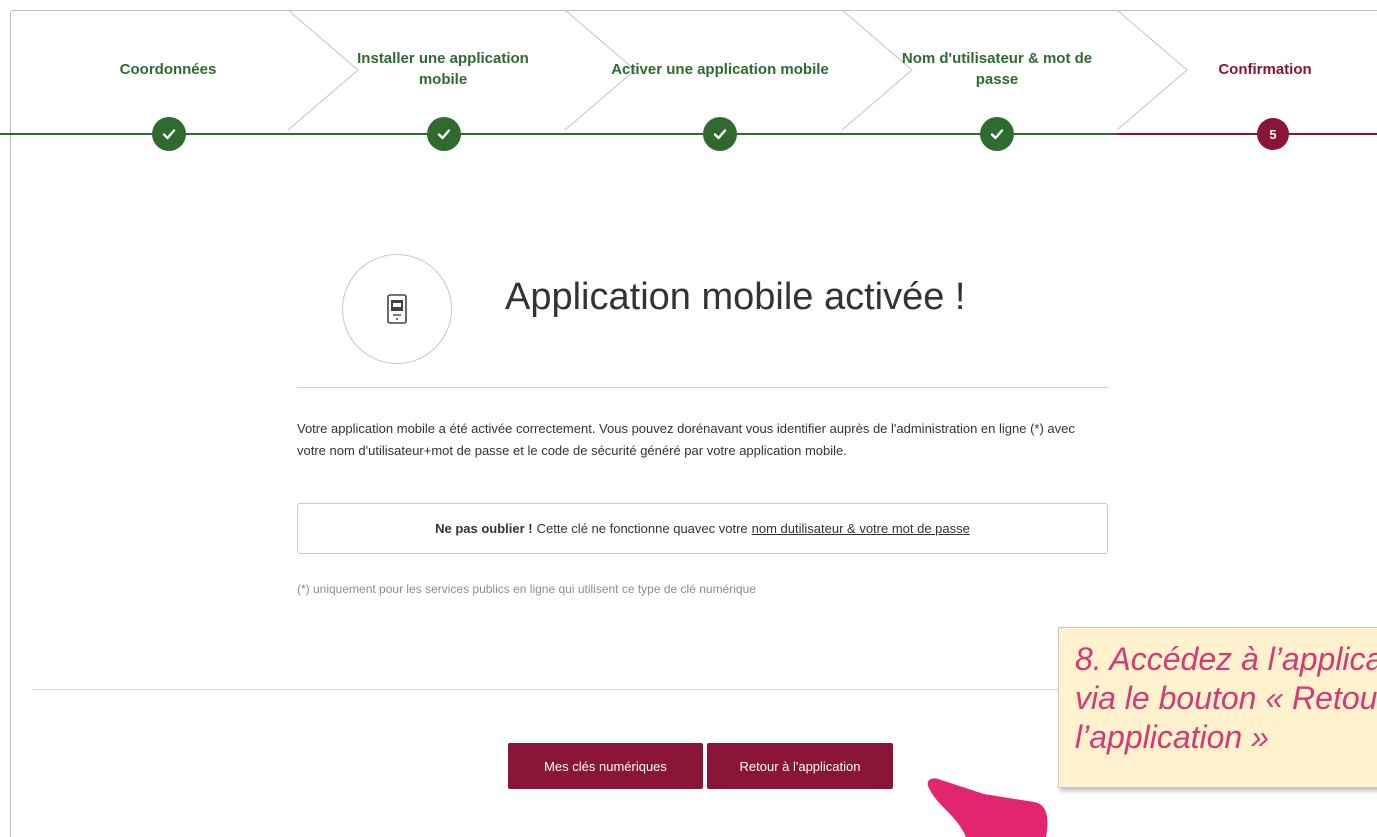  Describe the element at coordinates (702, 387) in the screenshot. I see `title-divider` at that location.